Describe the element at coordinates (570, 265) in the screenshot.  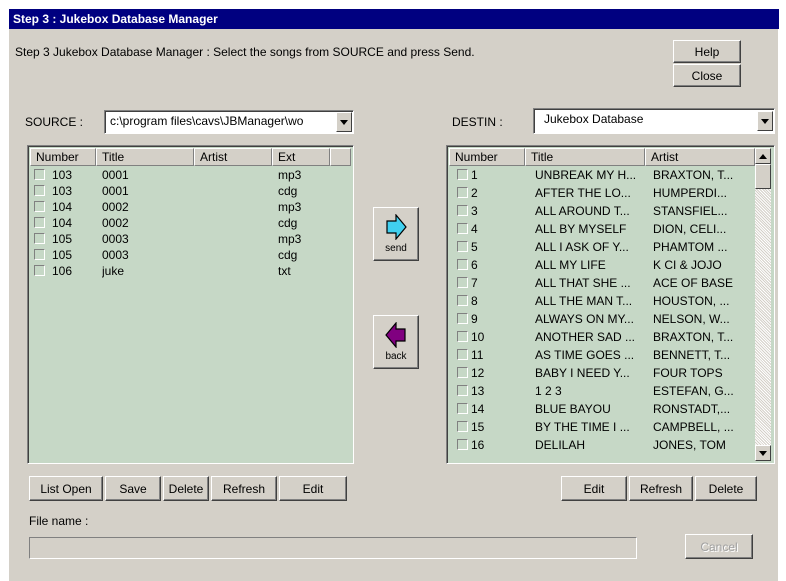
I see `row-title: ALL MY LIFE` at that location.